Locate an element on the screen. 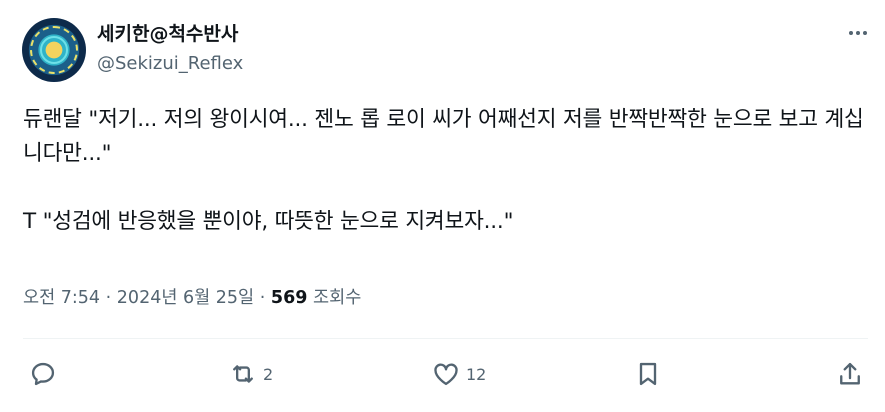  author-display-name: 세키한@척수반사 is located at coordinates (167, 32).